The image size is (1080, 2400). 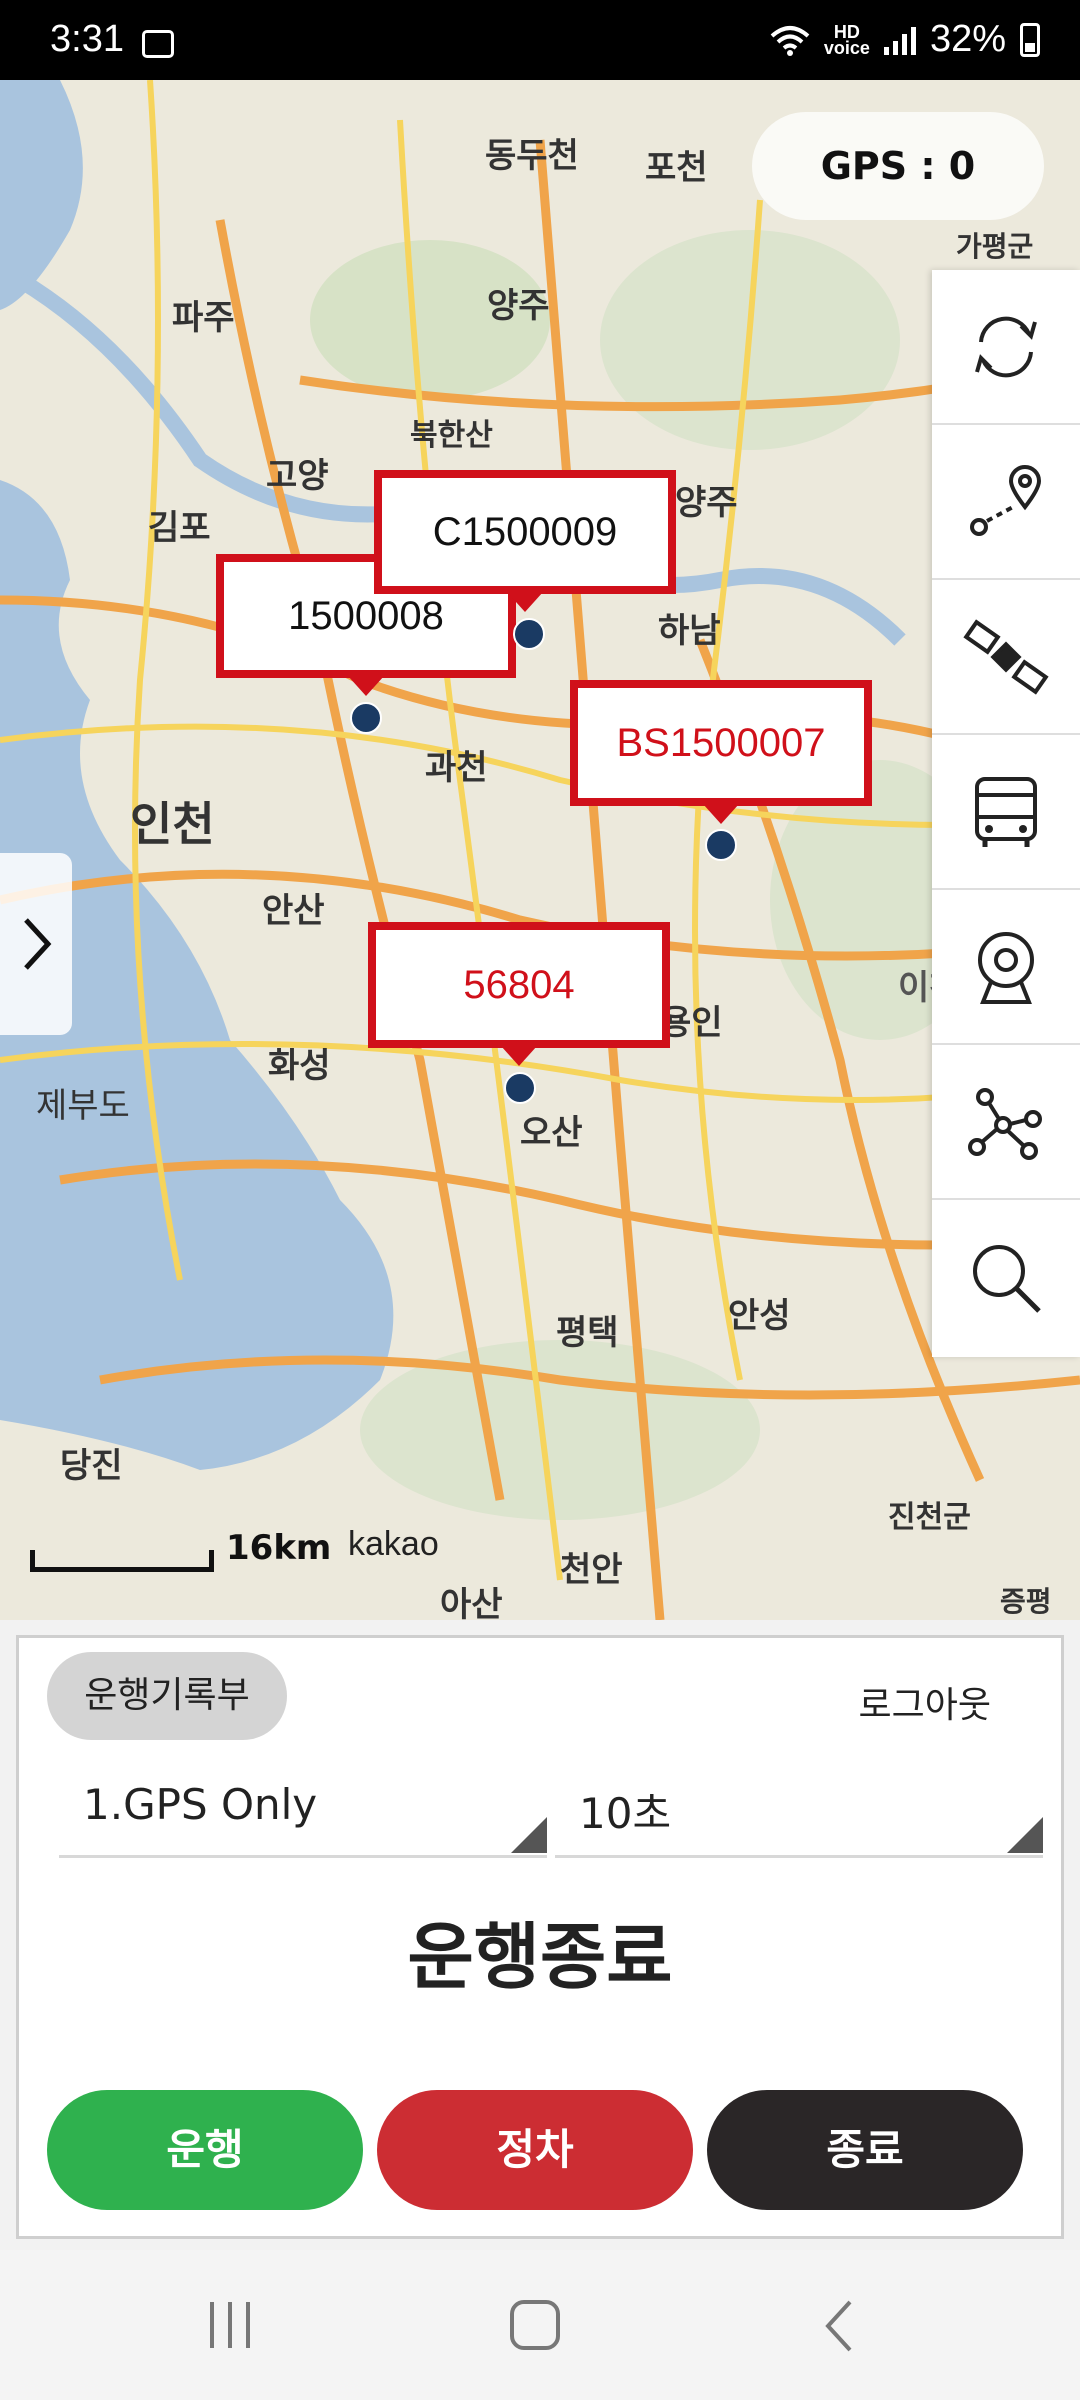 What do you see at coordinates (799, 1813) in the screenshot?
I see `interval-select: 10초` at bounding box center [799, 1813].